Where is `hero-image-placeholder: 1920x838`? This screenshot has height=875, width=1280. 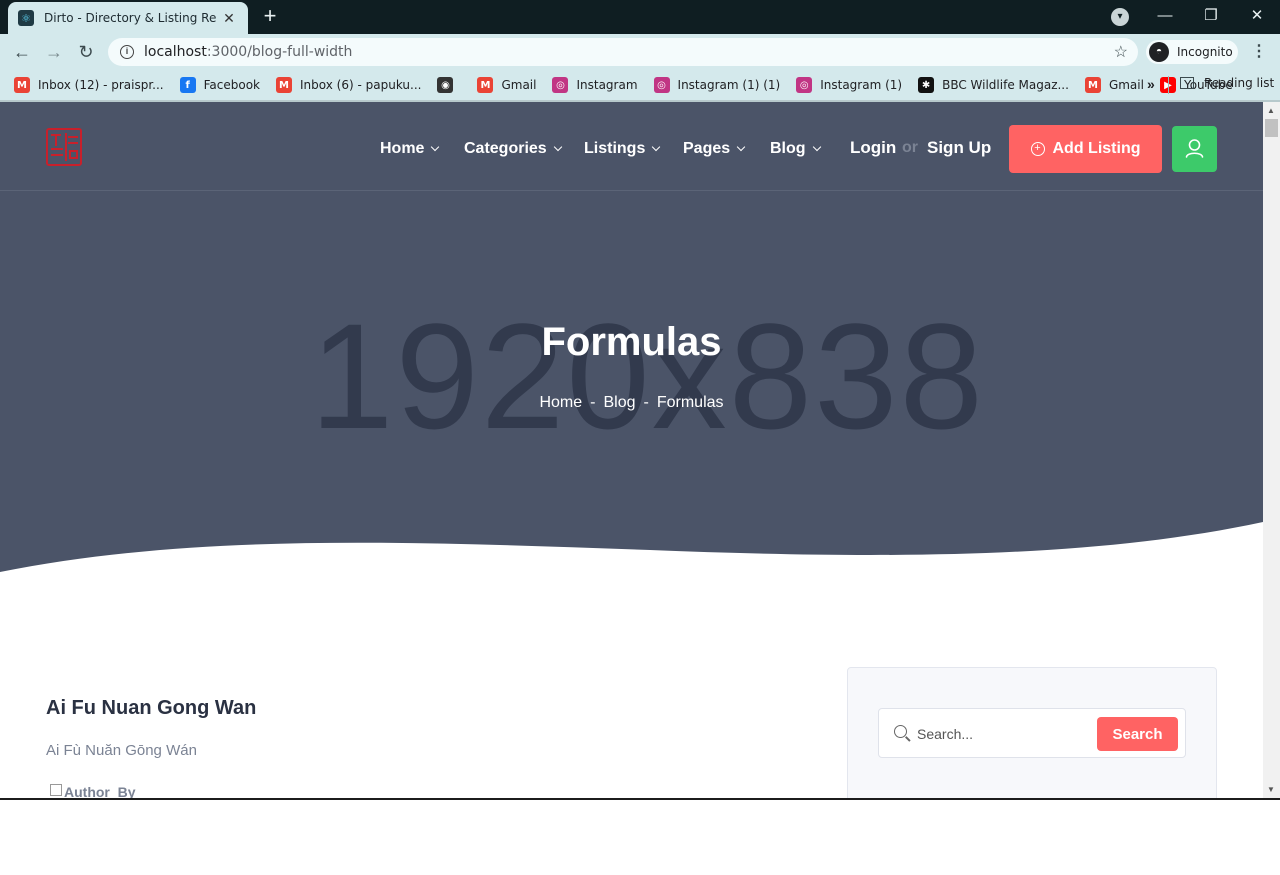 hero-image-placeholder: 1920x838 is located at coordinates (647, 376).